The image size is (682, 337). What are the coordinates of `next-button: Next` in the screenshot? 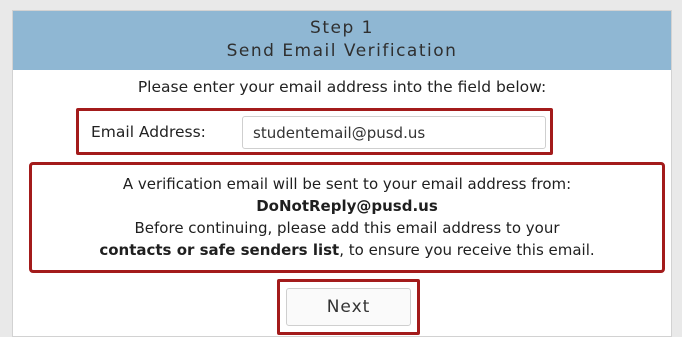 It's located at (348, 307).